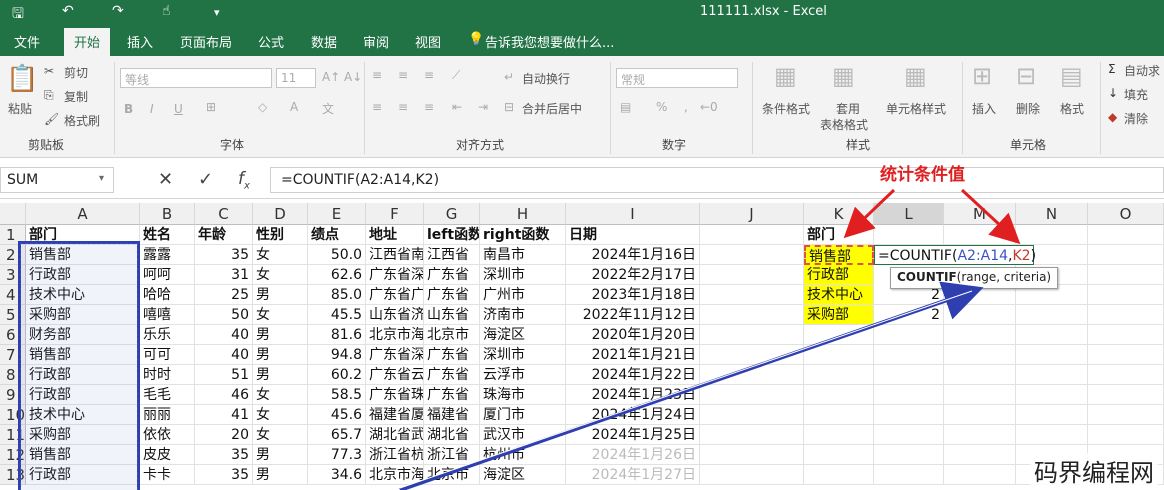  I want to click on arrow-to-k2, so click(869, 213).